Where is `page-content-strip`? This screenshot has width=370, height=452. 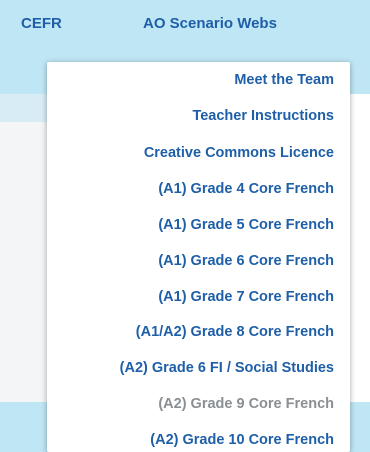 page-content-strip is located at coordinates (23, 262).